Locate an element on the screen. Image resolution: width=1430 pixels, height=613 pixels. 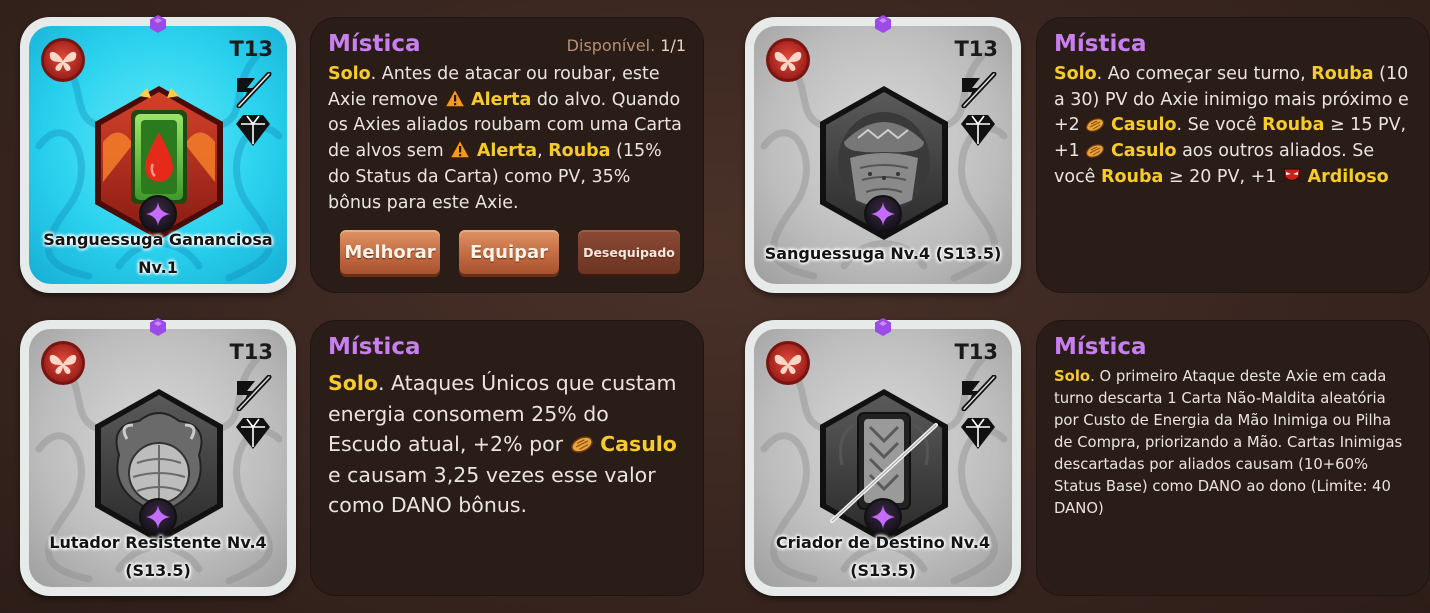
card-frame: T13 Sanguessuga Nv.4 (S13.5) is located at coordinates (883, 155).